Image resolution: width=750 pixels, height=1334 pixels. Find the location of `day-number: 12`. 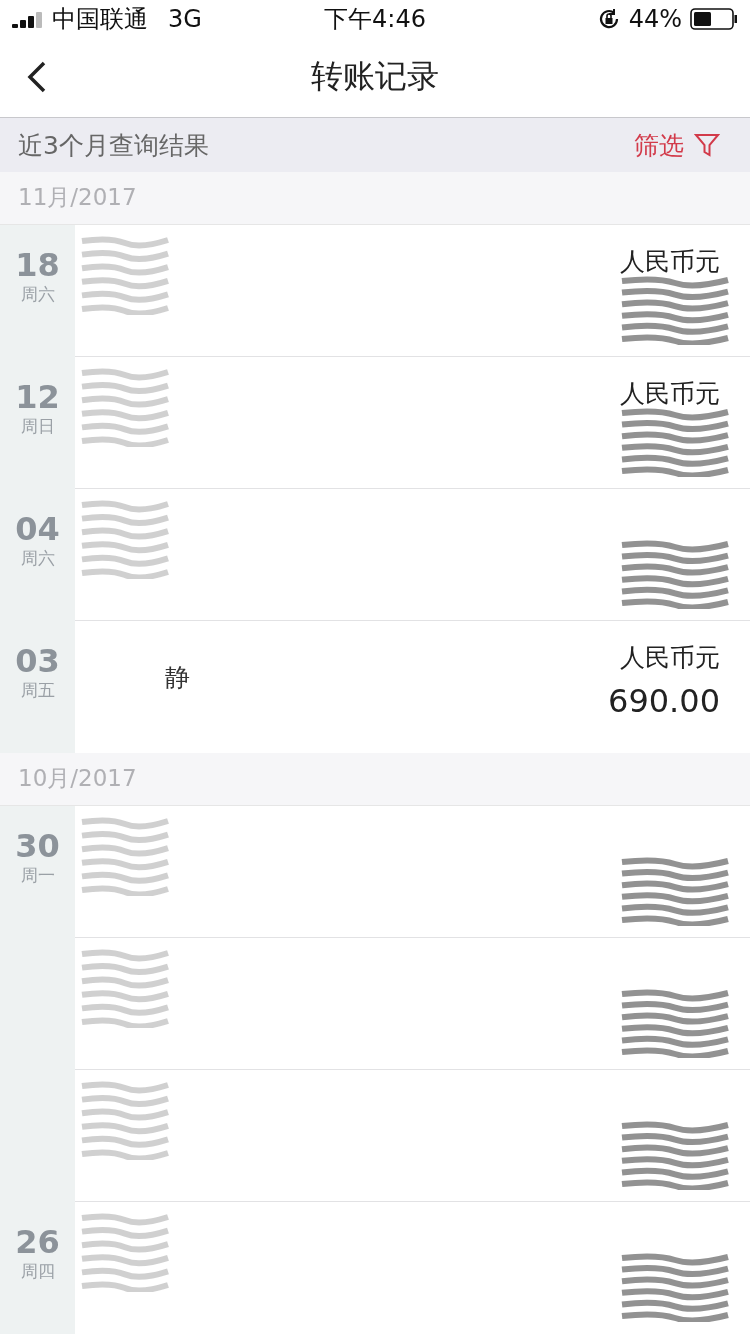

day-number: 12 is located at coordinates (37, 396).